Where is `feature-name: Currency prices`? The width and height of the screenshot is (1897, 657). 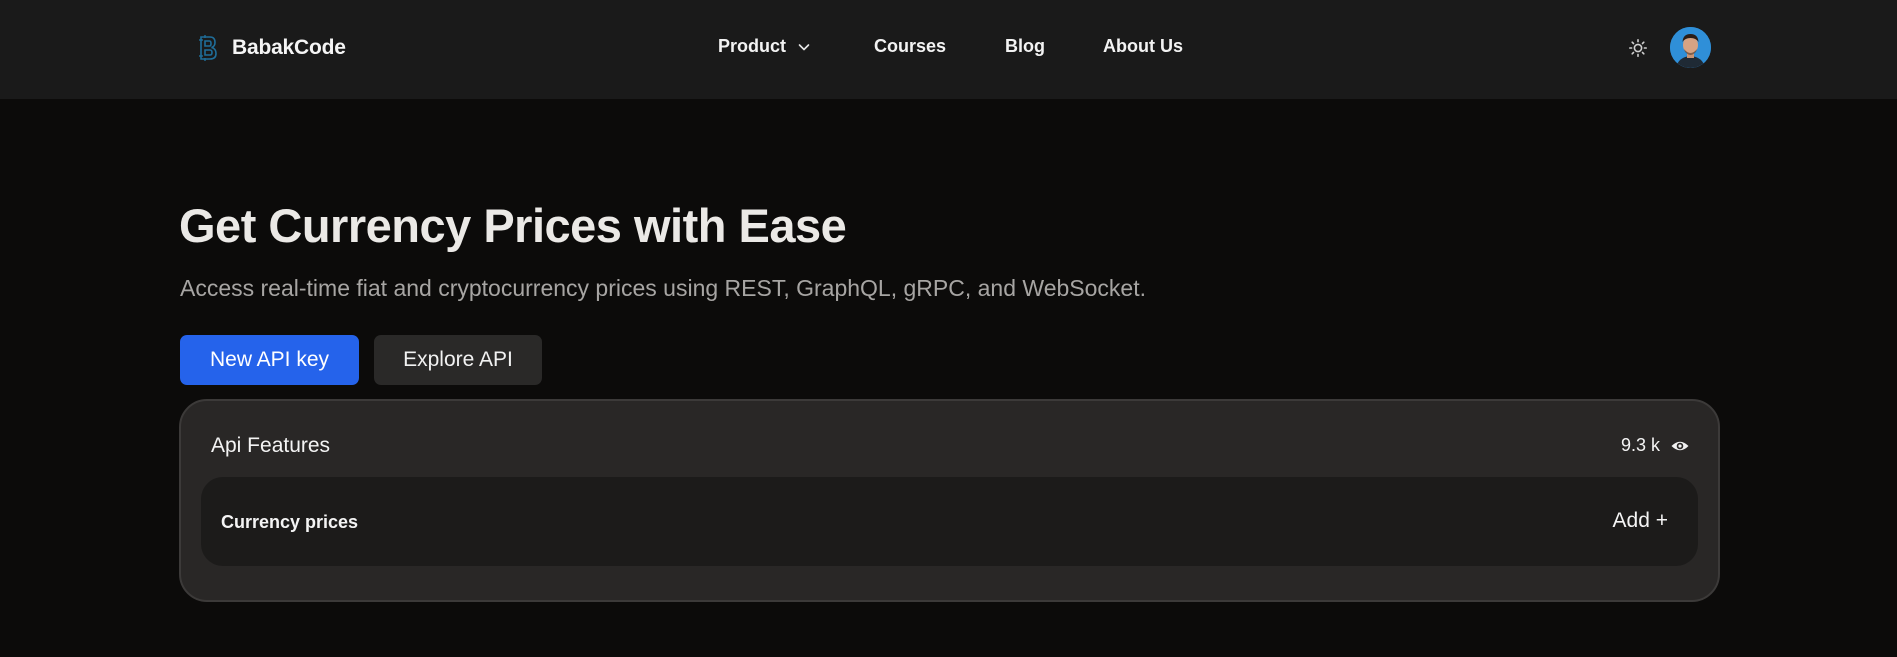 feature-name: Currency prices is located at coordinates (290, 522).